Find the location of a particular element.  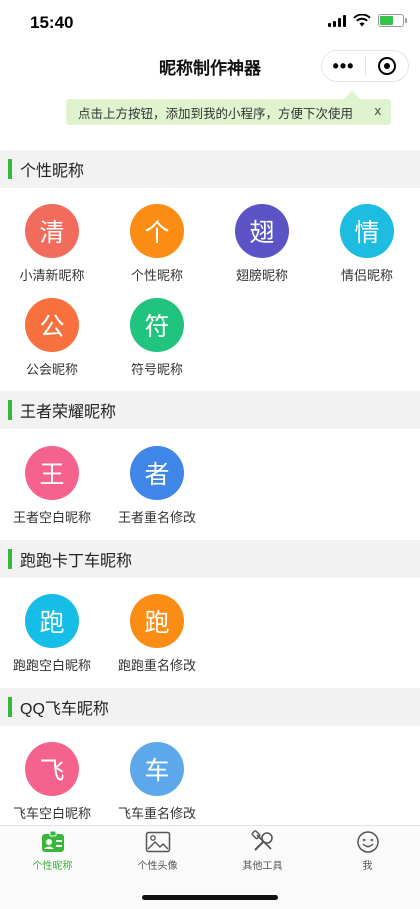

item-icon: 公 is located at coordinates (52, 325).